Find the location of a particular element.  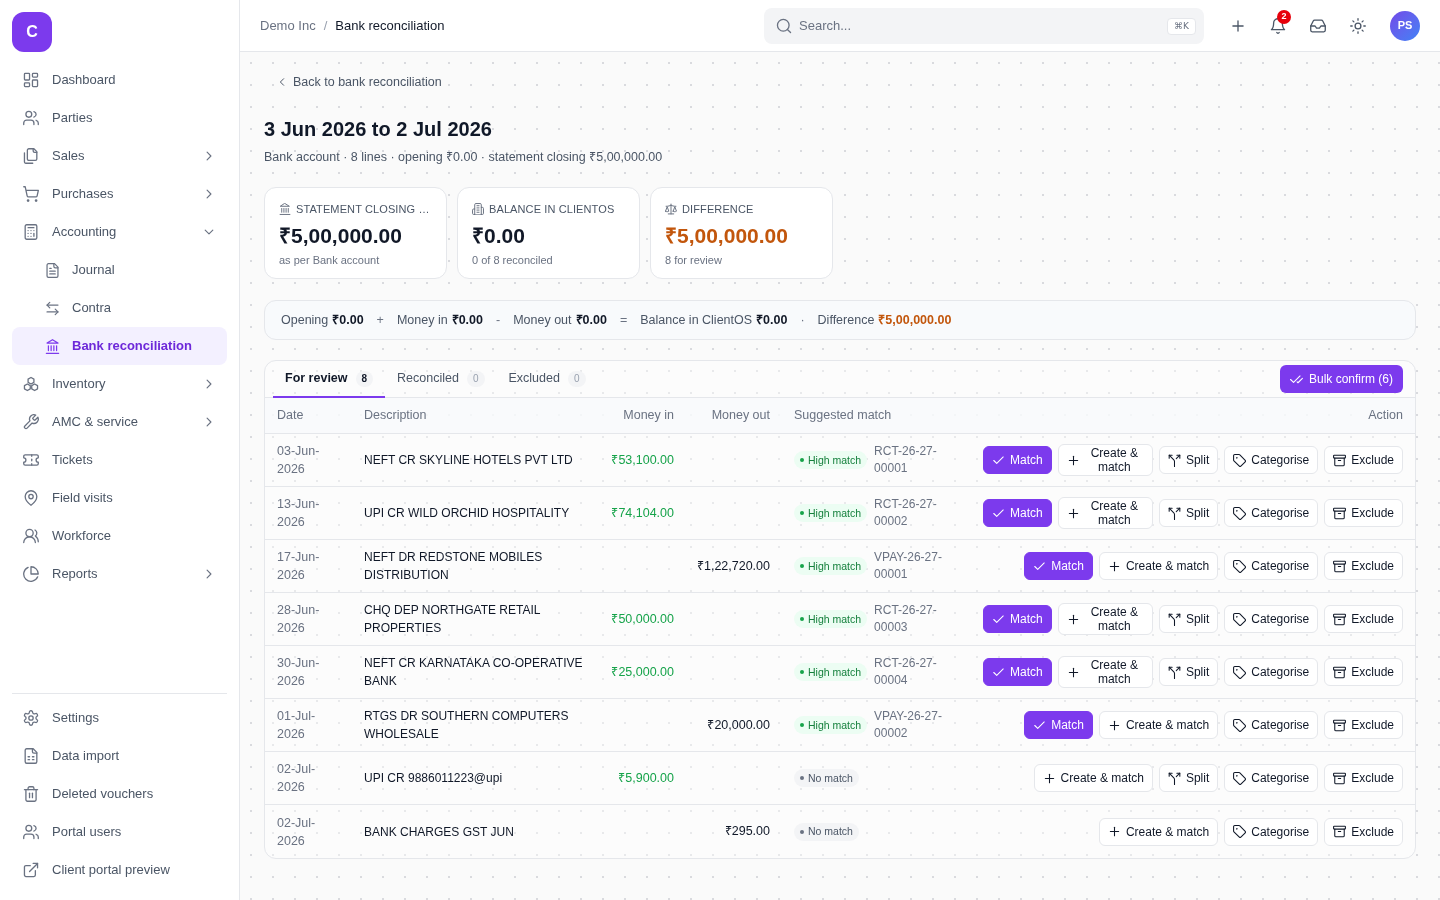

column-header: Date is located at coordinates (290, 415).